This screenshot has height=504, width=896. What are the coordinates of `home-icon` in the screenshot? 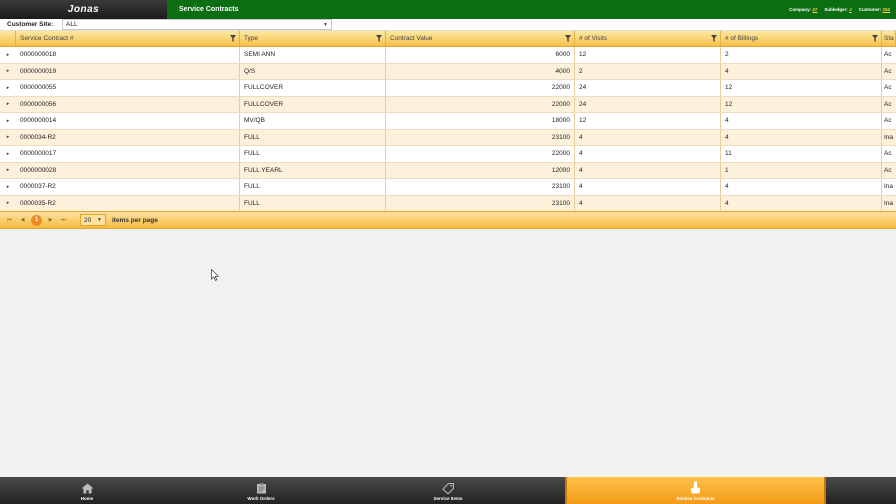 It's located at (87, 488).